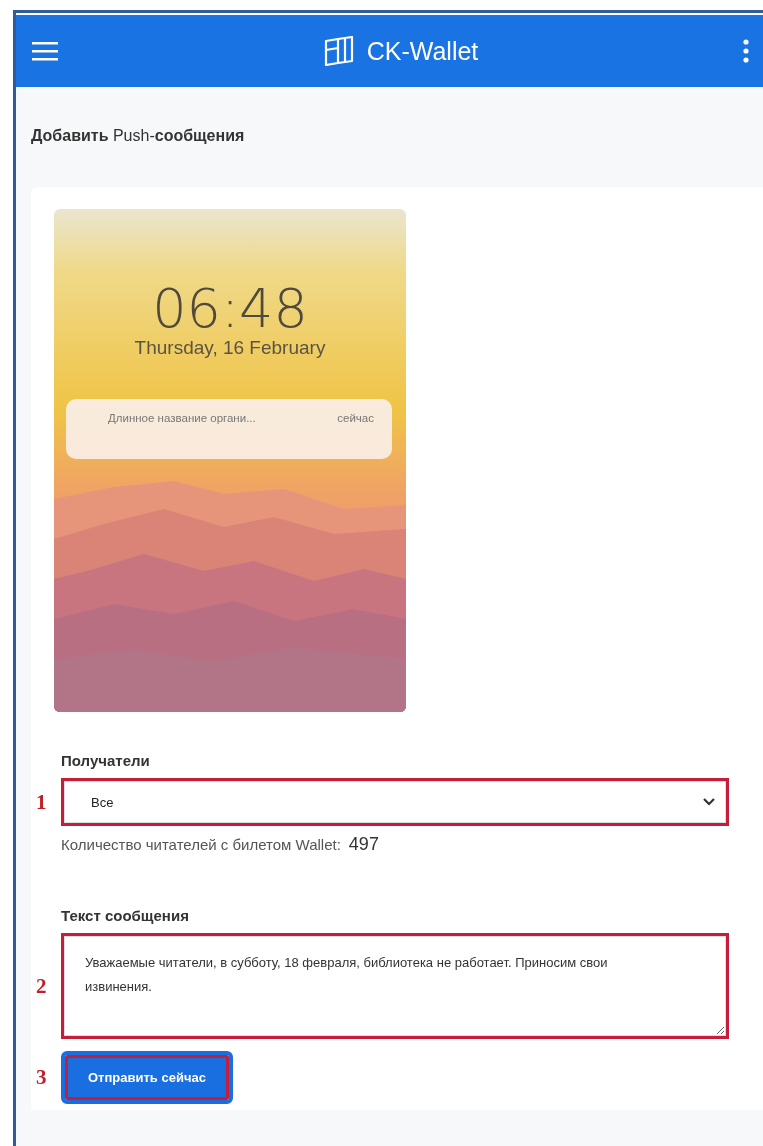  I want to click on page-title: Добавить Push-сообщения, so click(138, 136).